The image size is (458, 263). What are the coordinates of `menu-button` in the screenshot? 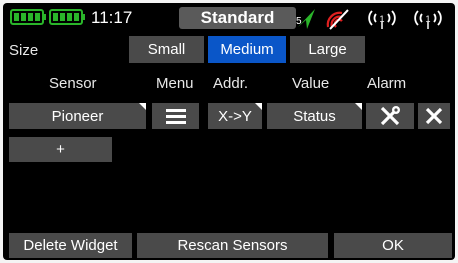 It's located at (175, 116).